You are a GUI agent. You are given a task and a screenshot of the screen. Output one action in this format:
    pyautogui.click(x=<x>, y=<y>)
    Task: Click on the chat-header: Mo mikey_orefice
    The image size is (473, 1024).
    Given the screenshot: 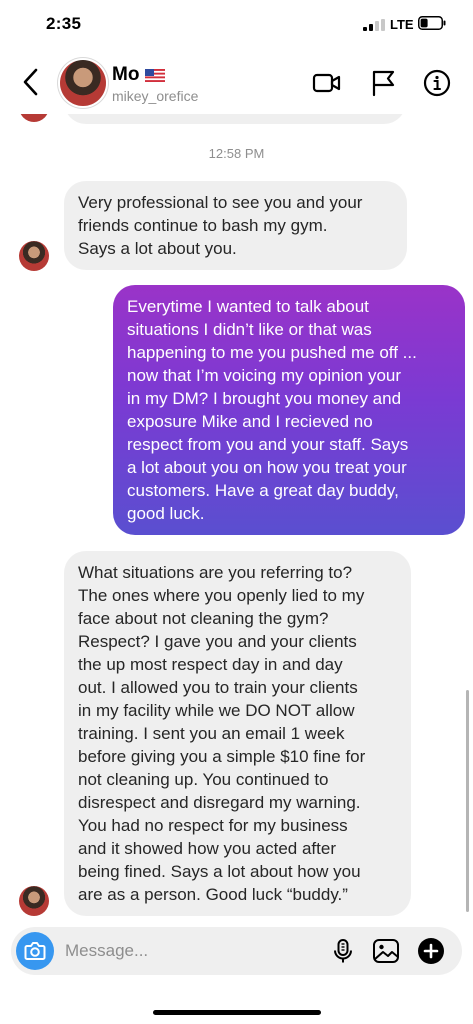 What is the action you would take?
    pyautogui.click(x=236, y=83)
    